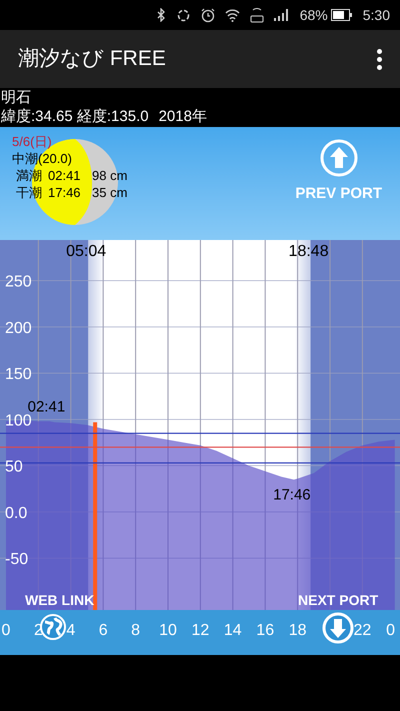  What do you see at coordinates (376, 15) in the screenshot?
I see `clock: 5:30` at bounding box center [376, 15].